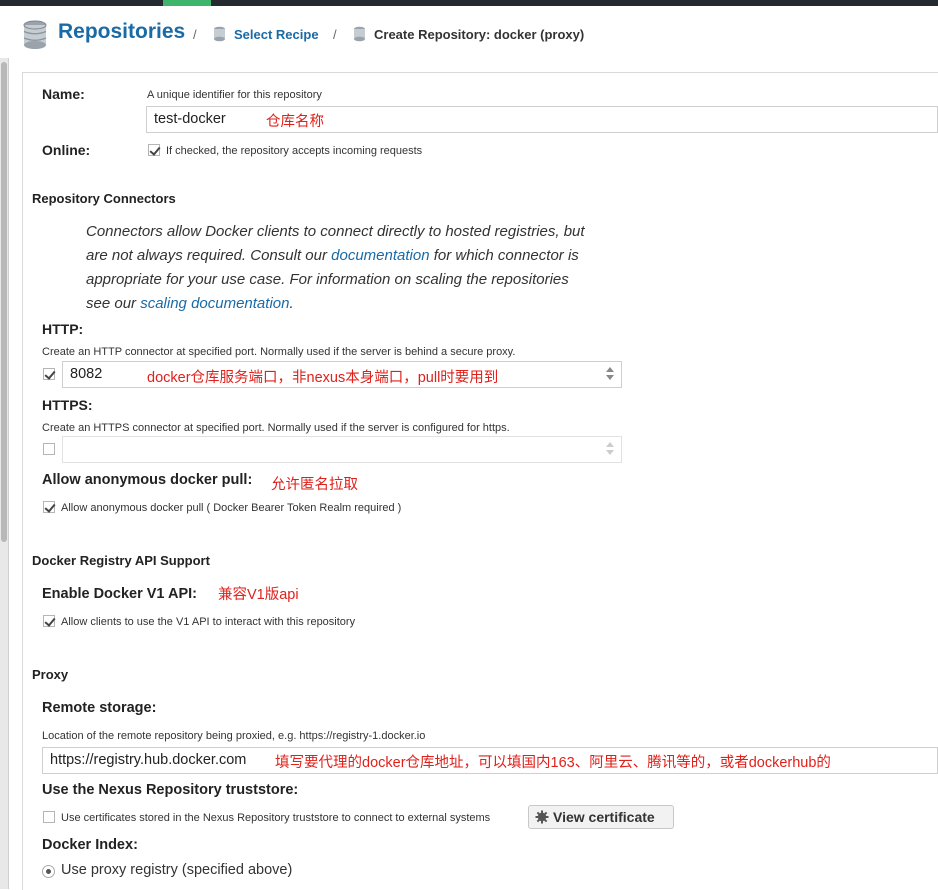 The height and width of the screenshot is (890, 938). Describe the element at coordinates (49, 507) in the screenshot. I see `anonymous-pull-checkbox` at that location.